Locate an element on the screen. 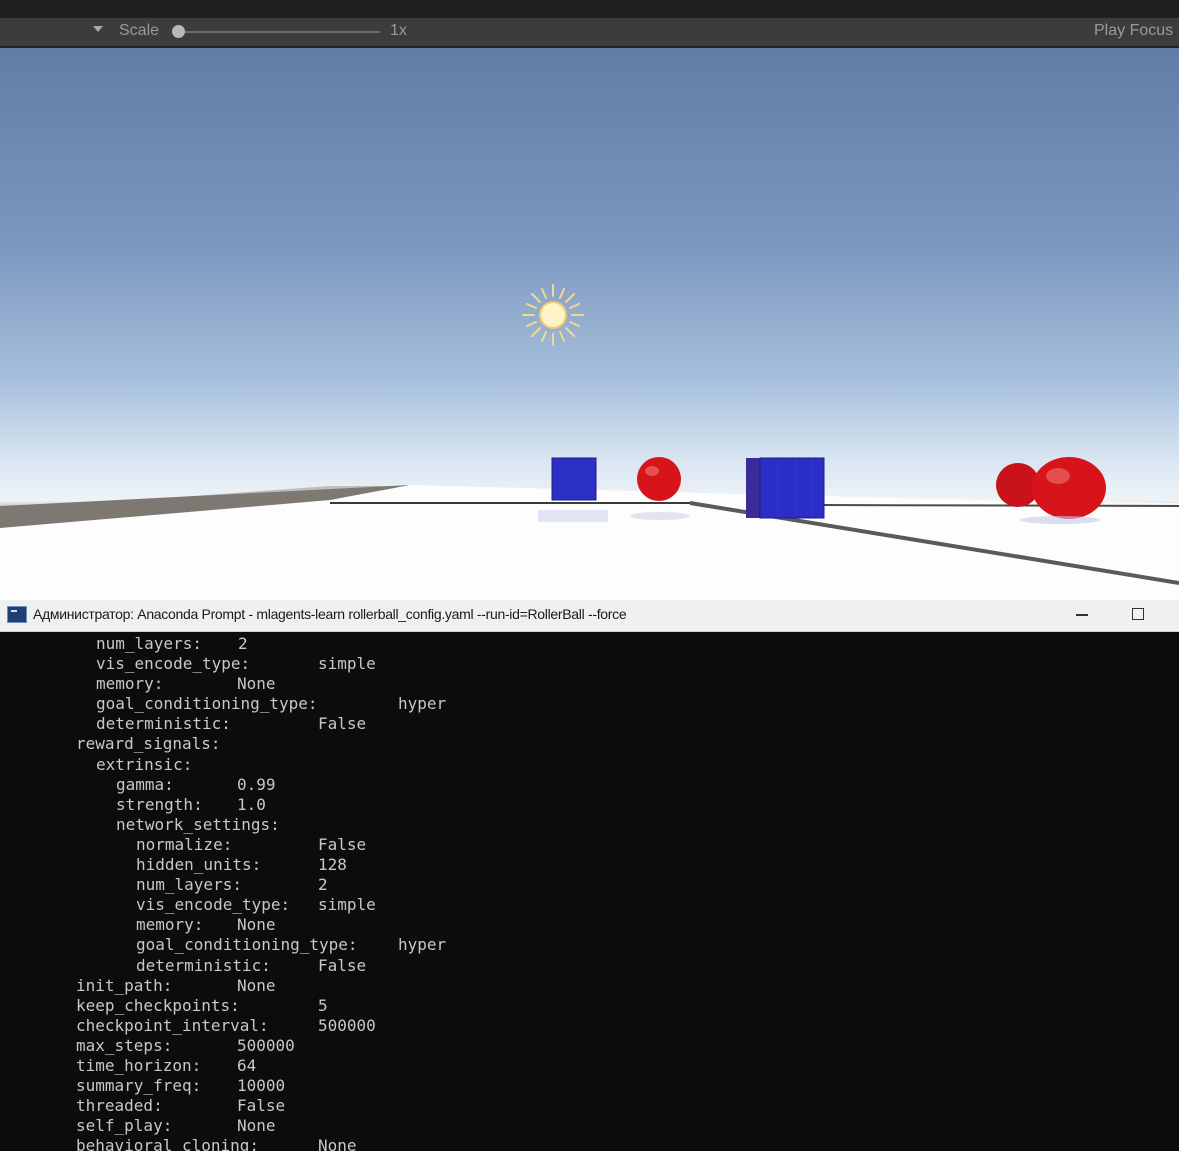 The image size is (1179, 1151). config-key: threaded: is located at coordinates (119, 1106).